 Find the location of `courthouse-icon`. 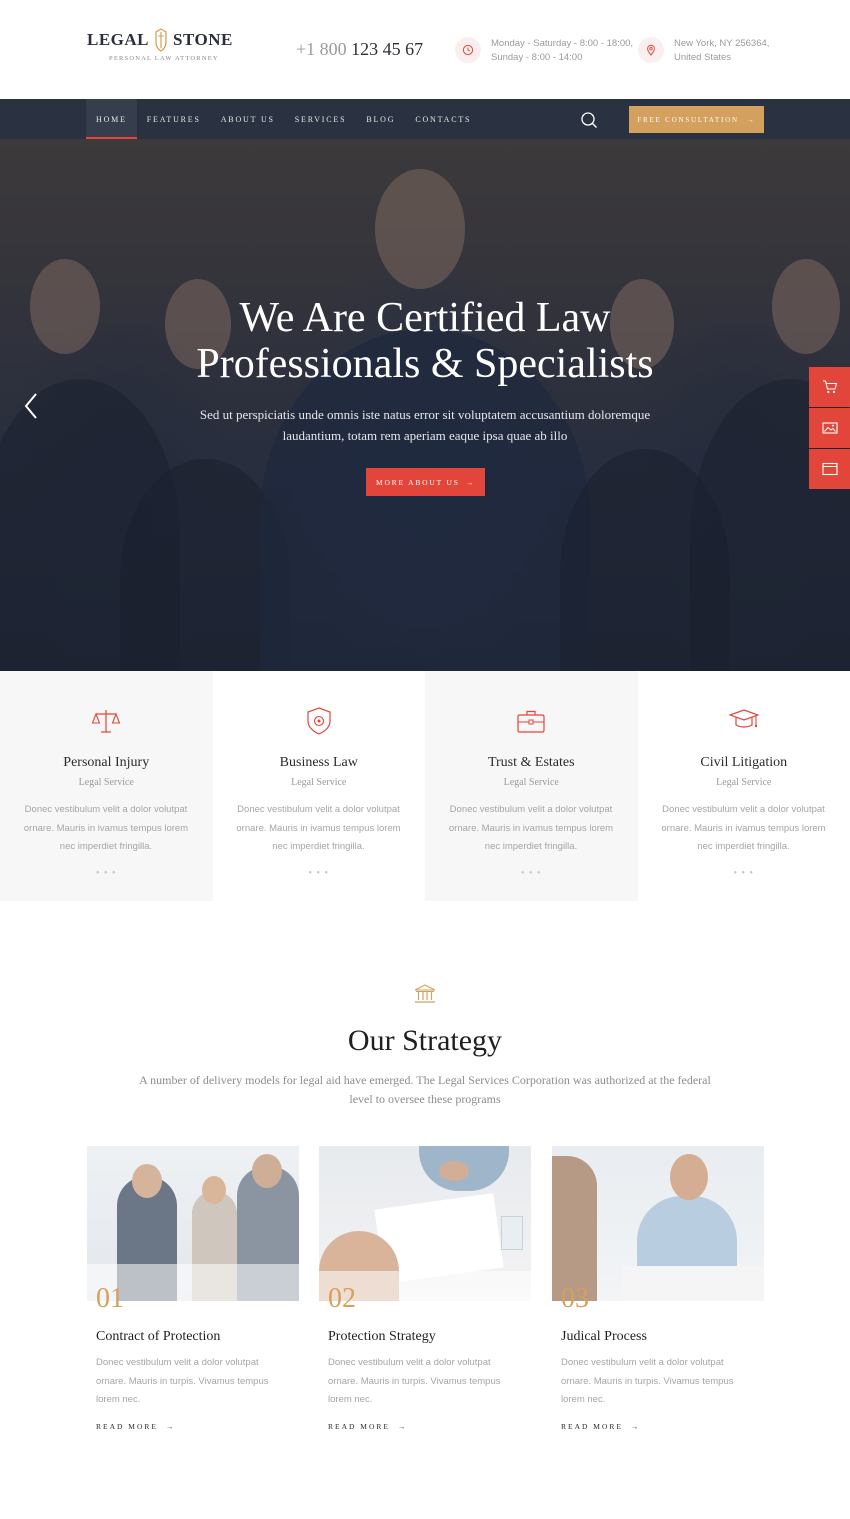

courthouse-icon is located at coordinates (425, 994).